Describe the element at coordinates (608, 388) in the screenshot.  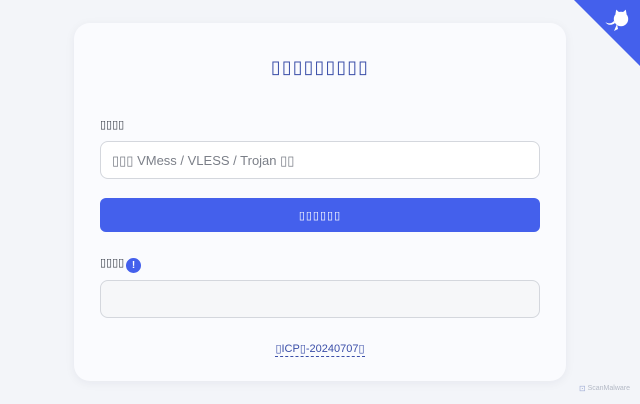
I see `watermark-text: ScanMalware` at that location.